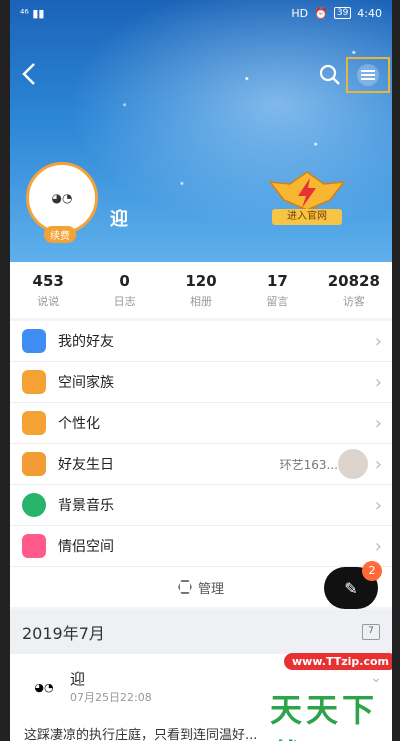 This screenshot has height=741, width=400. I want to click on hd-indicator: HD, so click(300, 13).